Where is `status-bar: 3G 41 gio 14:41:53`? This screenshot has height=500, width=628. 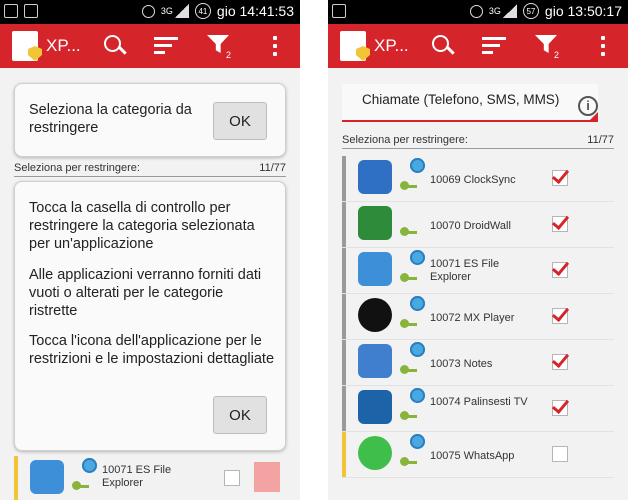 status-bar: 3G 41 gio 14:41:53 is located at coordinates (150, 12).